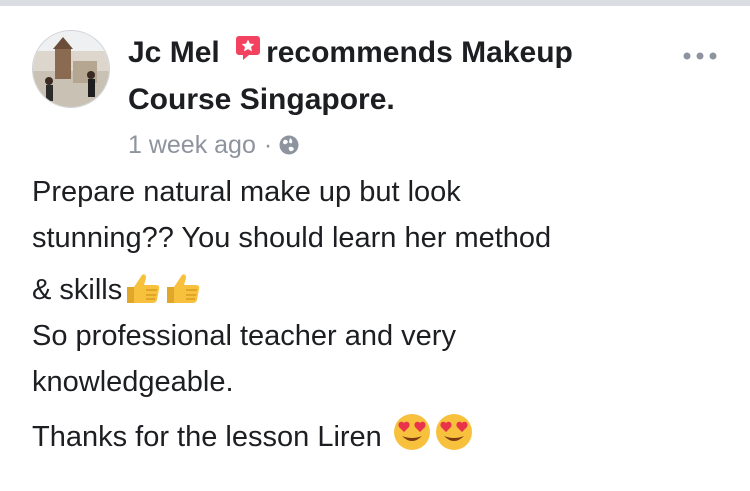  I want to click on post-header: Jc Mel recommends Makeup, so click(408, 54).